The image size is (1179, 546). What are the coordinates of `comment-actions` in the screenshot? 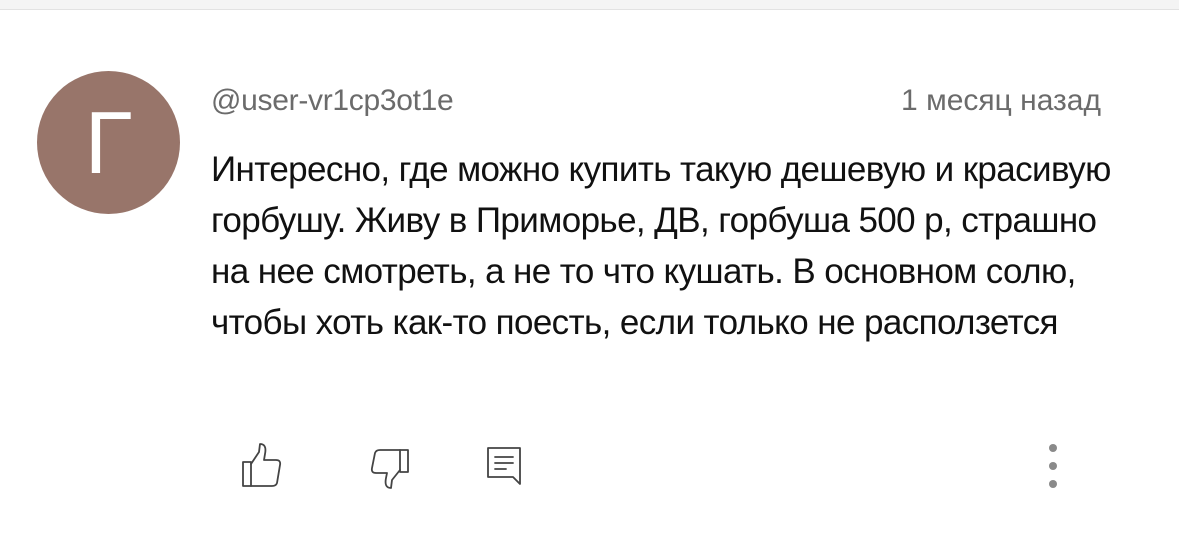 It's located at (589, 470).